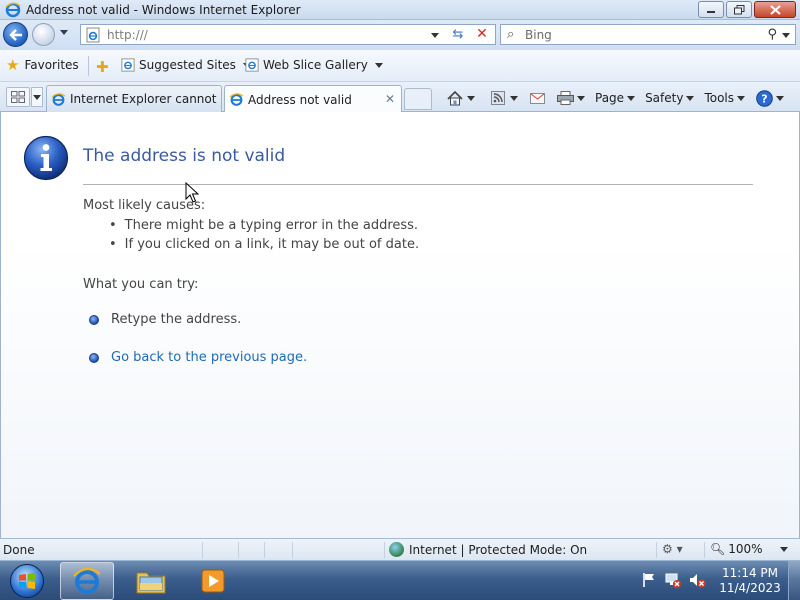 This screenshot has height=600, width=800. I want to click on search-icon: ⌕, so click(511, 34).